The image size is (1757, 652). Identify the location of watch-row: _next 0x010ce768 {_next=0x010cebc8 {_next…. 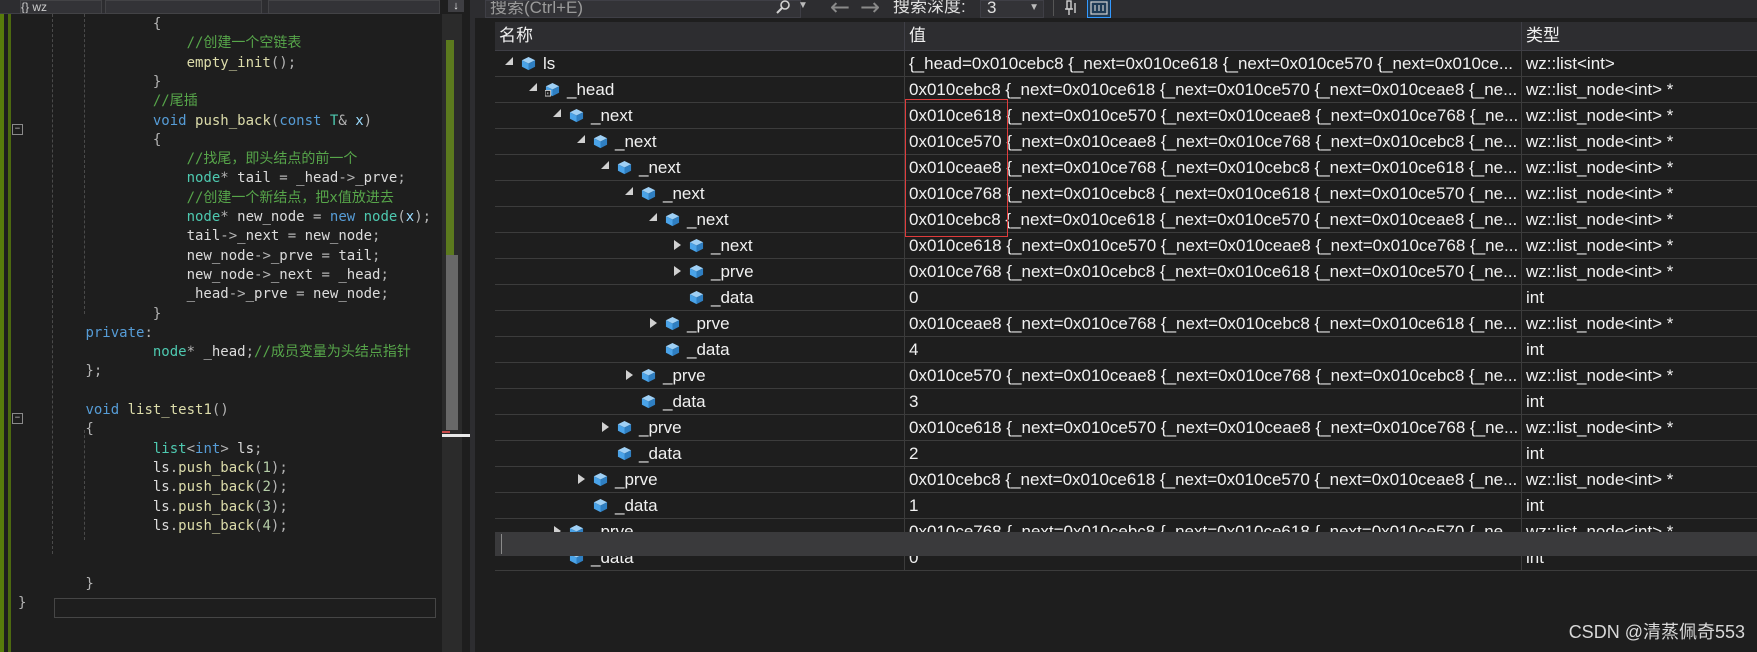
(1126, 194).